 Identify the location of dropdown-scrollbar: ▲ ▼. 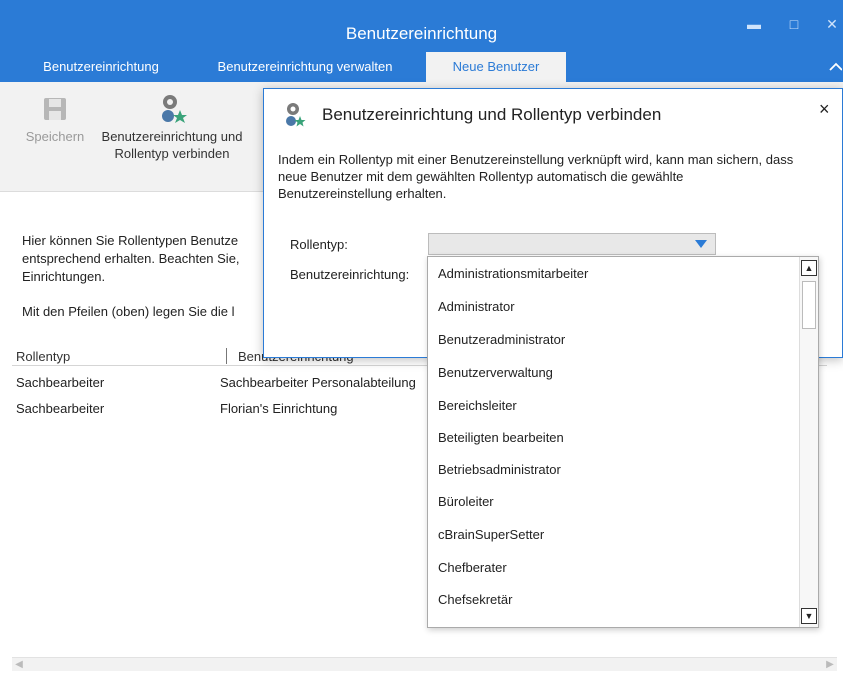
(808, 442).